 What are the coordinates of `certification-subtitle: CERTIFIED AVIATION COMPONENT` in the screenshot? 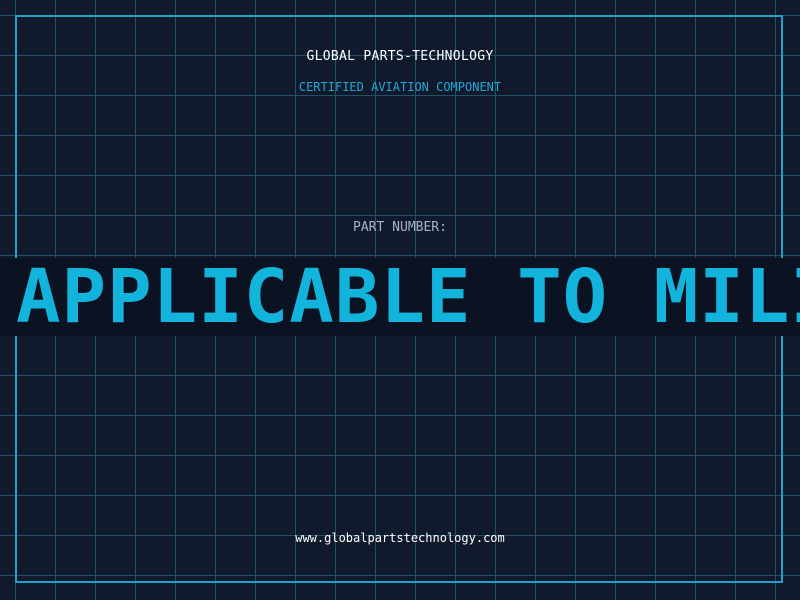 It's located at (400, 87).